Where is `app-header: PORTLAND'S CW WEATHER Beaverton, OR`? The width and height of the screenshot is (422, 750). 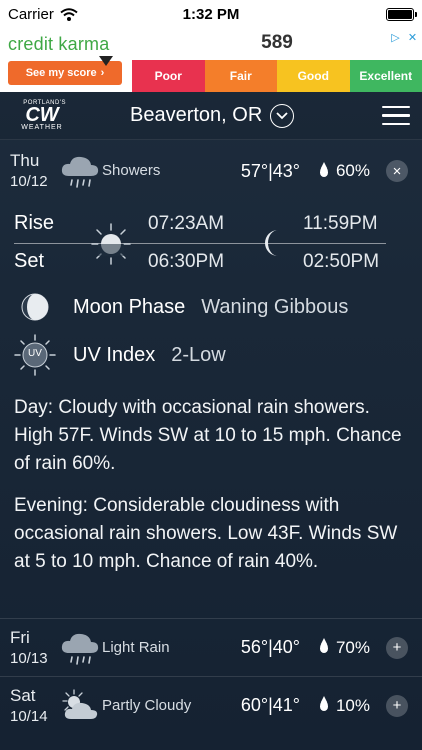 app-header: PORTLAND'S CW WEATHER Beaverton, OR is located at coordinates (211, 116).